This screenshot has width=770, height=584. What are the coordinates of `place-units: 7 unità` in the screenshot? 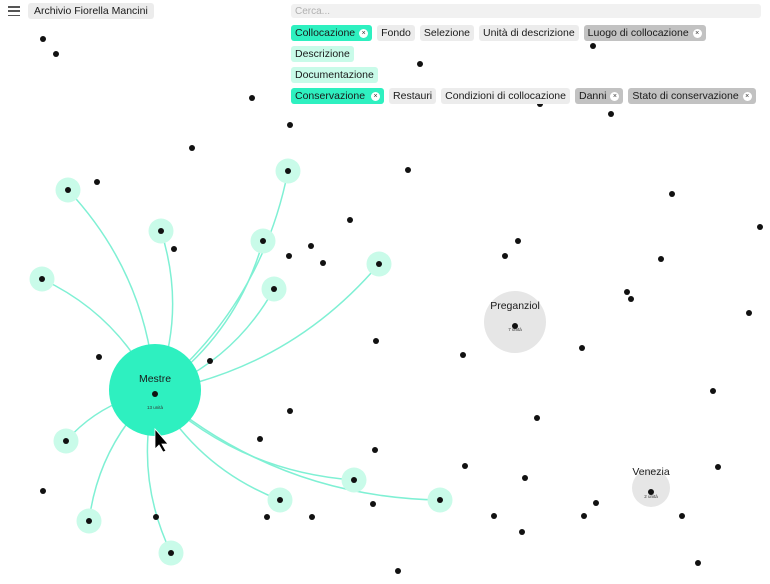 It's located at (515, 329).